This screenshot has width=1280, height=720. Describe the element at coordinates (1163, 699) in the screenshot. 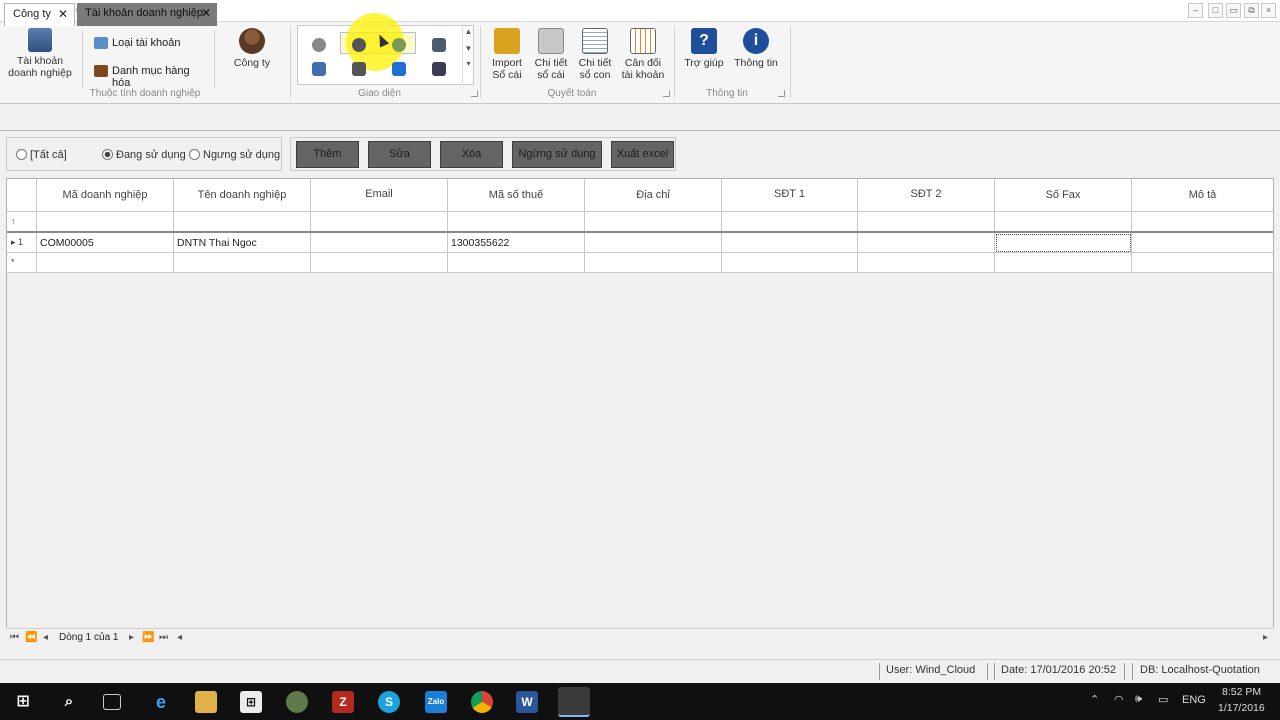

I see `notification-icon: ▭` at that location.